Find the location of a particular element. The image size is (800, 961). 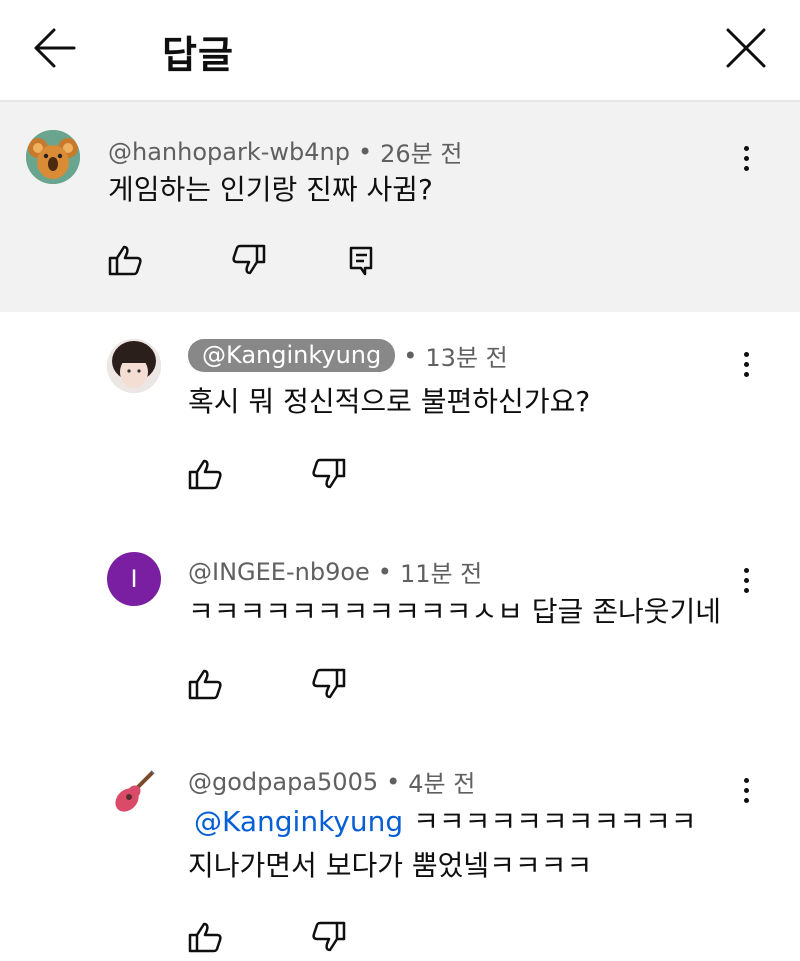

comment-text-segment: ㅋㅋㅋㅋㅋㅋㅋㅋㅋㅋㅋ is located at coordinates (555, 821).